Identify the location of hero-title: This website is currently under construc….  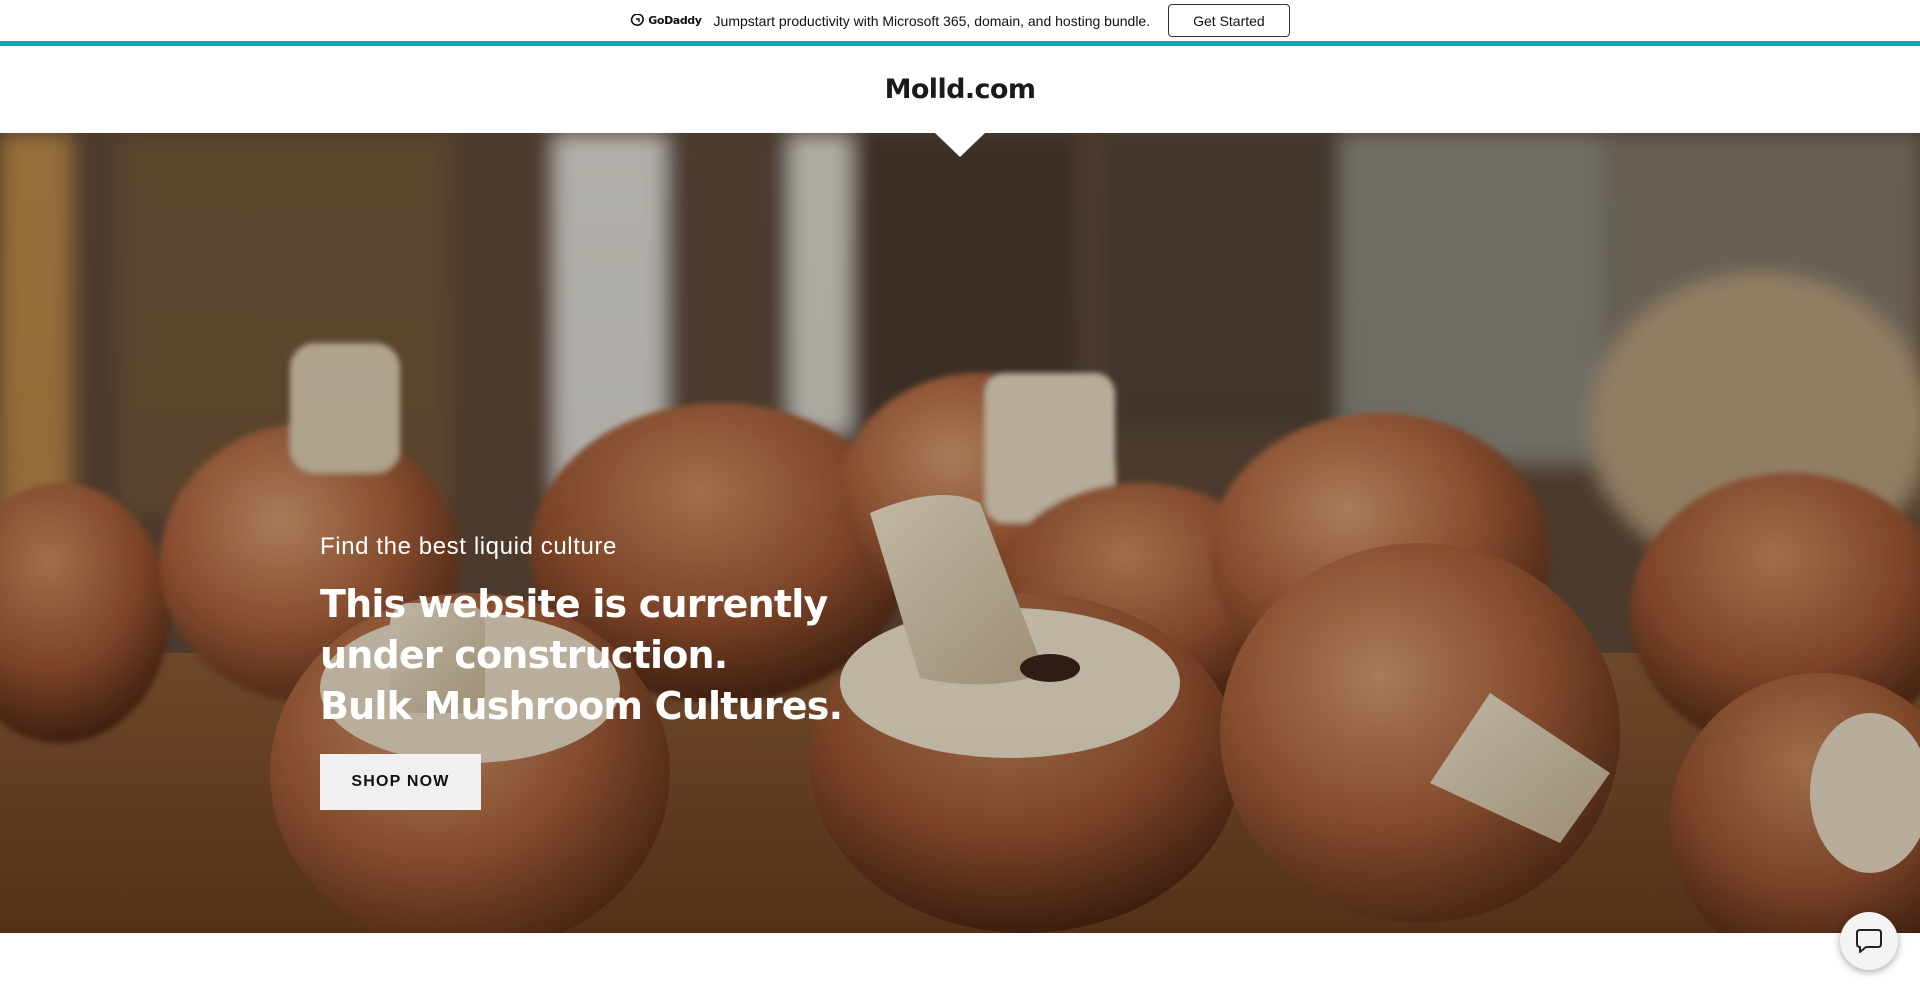
(600, 655).